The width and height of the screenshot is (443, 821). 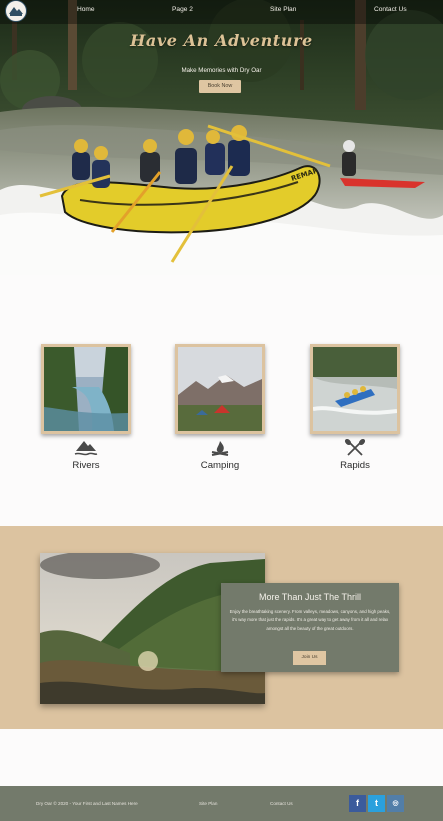 What do you see at coordinates (220, 389) in the screenshot?
I see `camping-photo` at bounding box center [220, 389].